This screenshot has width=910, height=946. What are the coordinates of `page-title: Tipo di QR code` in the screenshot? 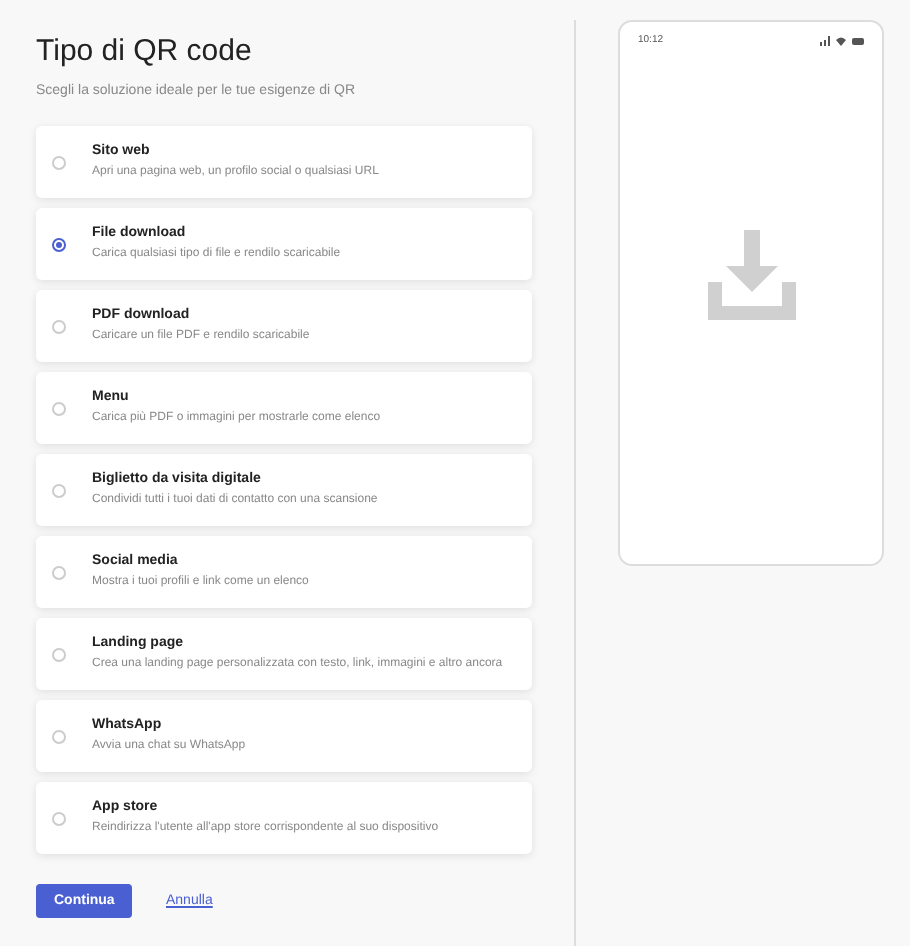 It's located at (145, 51).